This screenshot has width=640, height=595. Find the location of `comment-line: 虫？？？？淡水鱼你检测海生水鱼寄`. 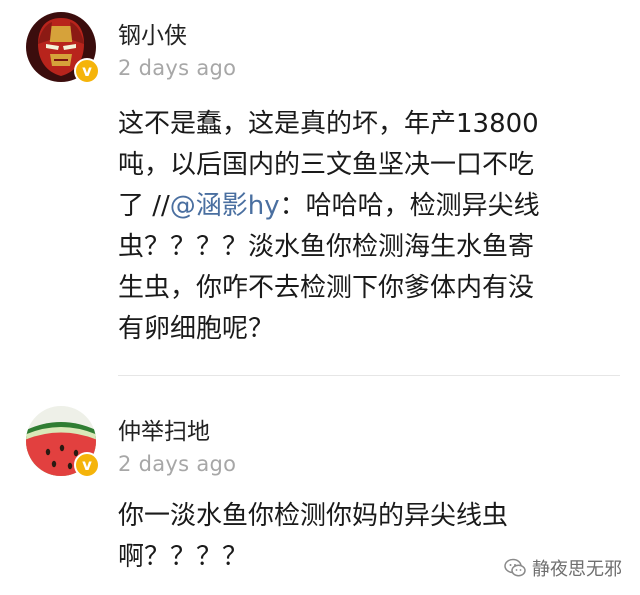

comment-line: 虫？？？？淡水鱼你检测海生水鱼寄 is located at coordinates (326, 247).